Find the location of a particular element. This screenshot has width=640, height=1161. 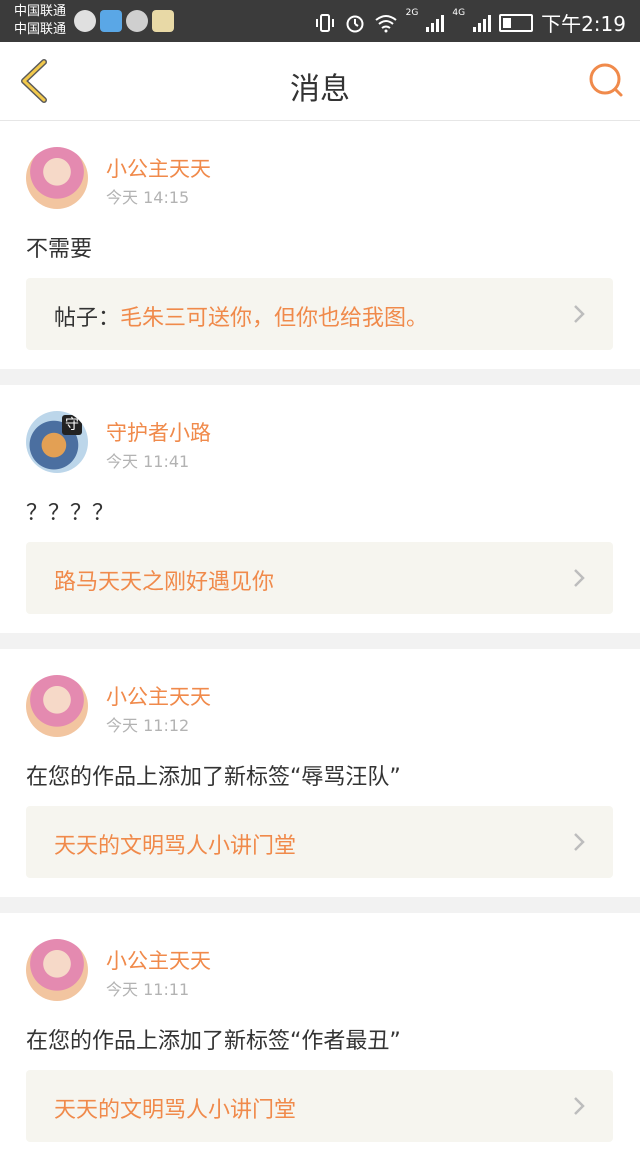

carrier-labels: 中国联通 中国联通 is located at coordinates (40, 21).